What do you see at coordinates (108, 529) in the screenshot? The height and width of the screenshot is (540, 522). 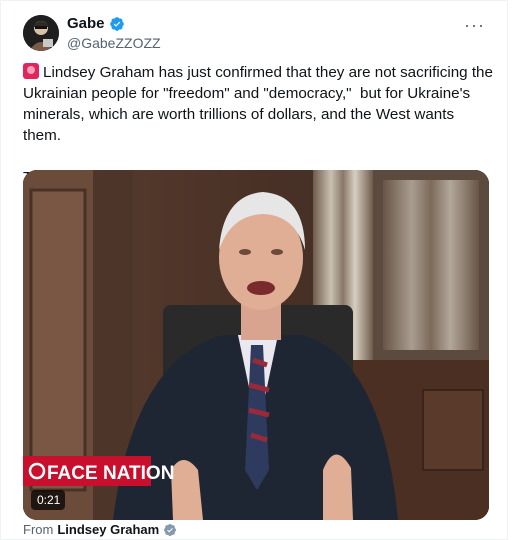 I see `attribution-source: Lindsey Graham` at bounding box center [108, 529].